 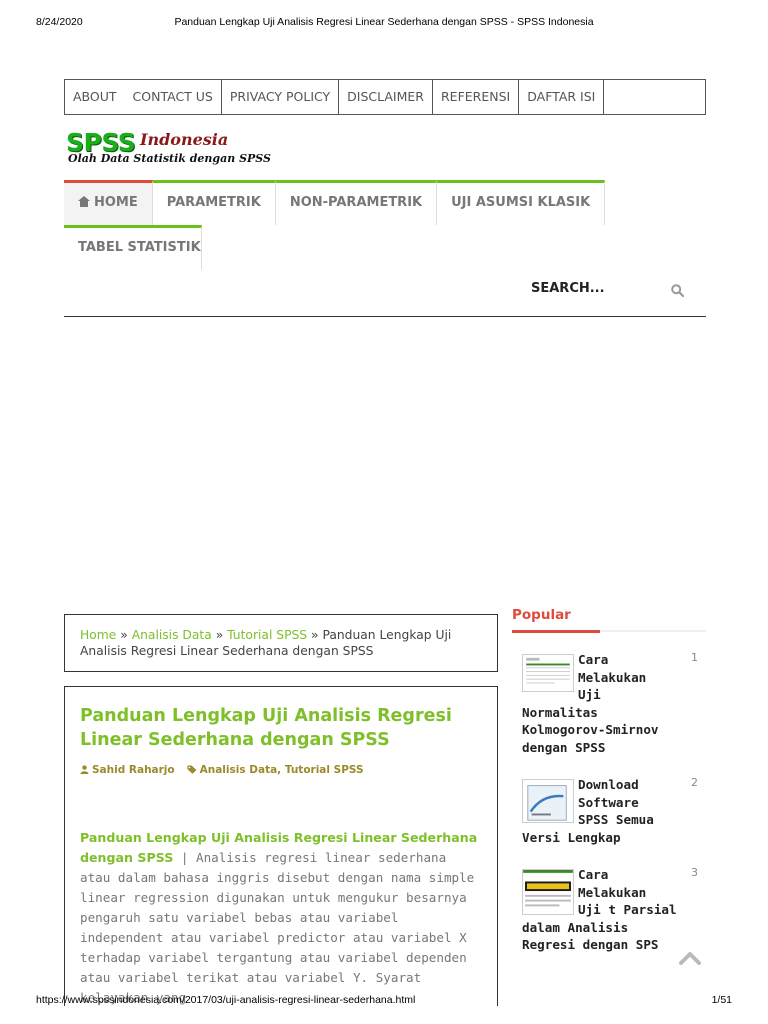 I want to click on logo-tagline: Olah Data Statistik dengan SPSS, so click(x=169, y=158).